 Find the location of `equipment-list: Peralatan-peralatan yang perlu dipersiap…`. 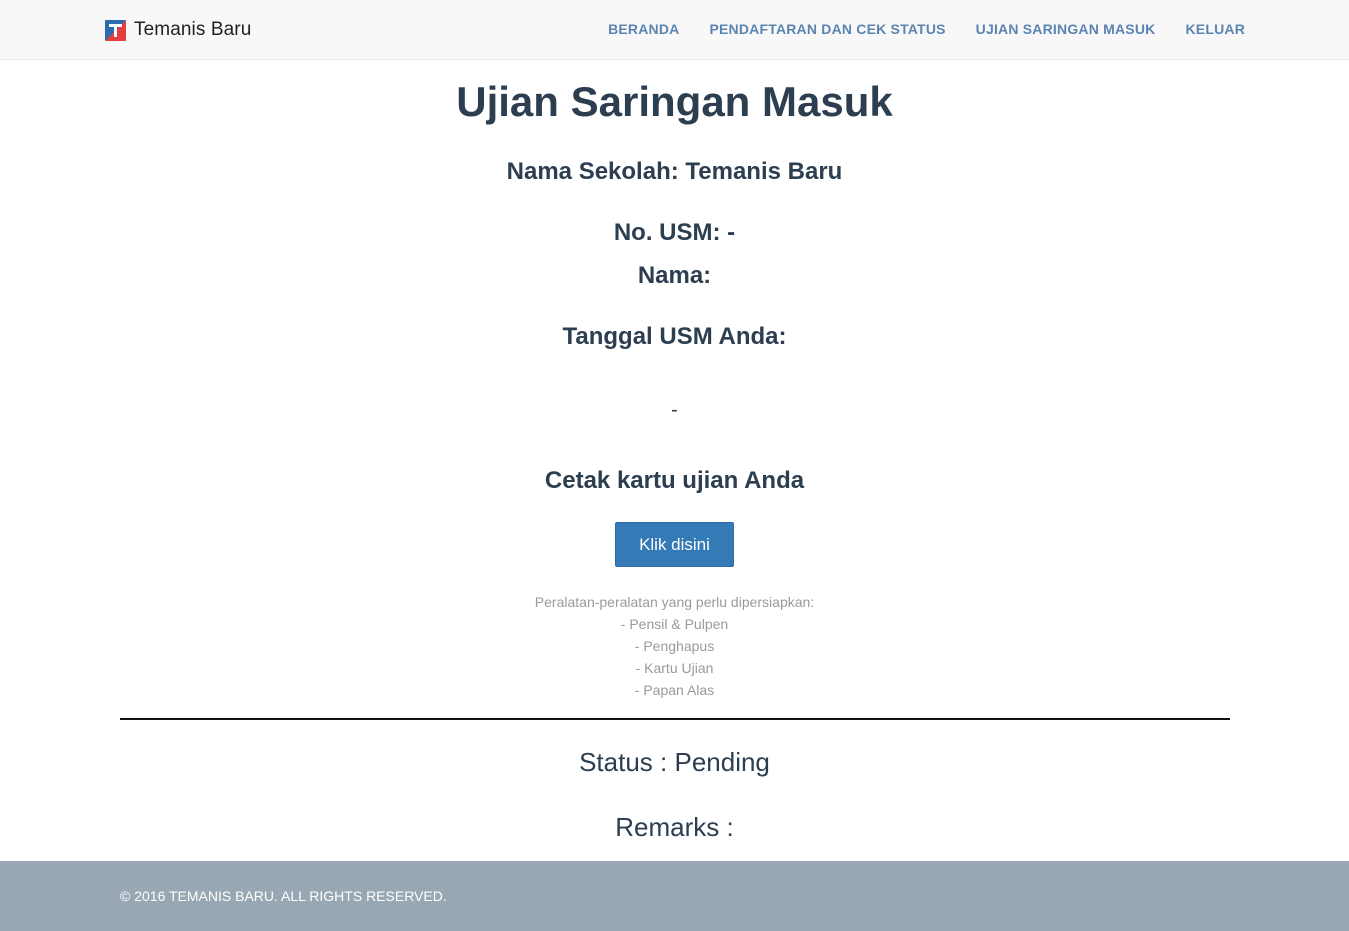

equipment-list: Peralatan-peralatan yang perlu dipersiap… is located at coordinates (674, 646).